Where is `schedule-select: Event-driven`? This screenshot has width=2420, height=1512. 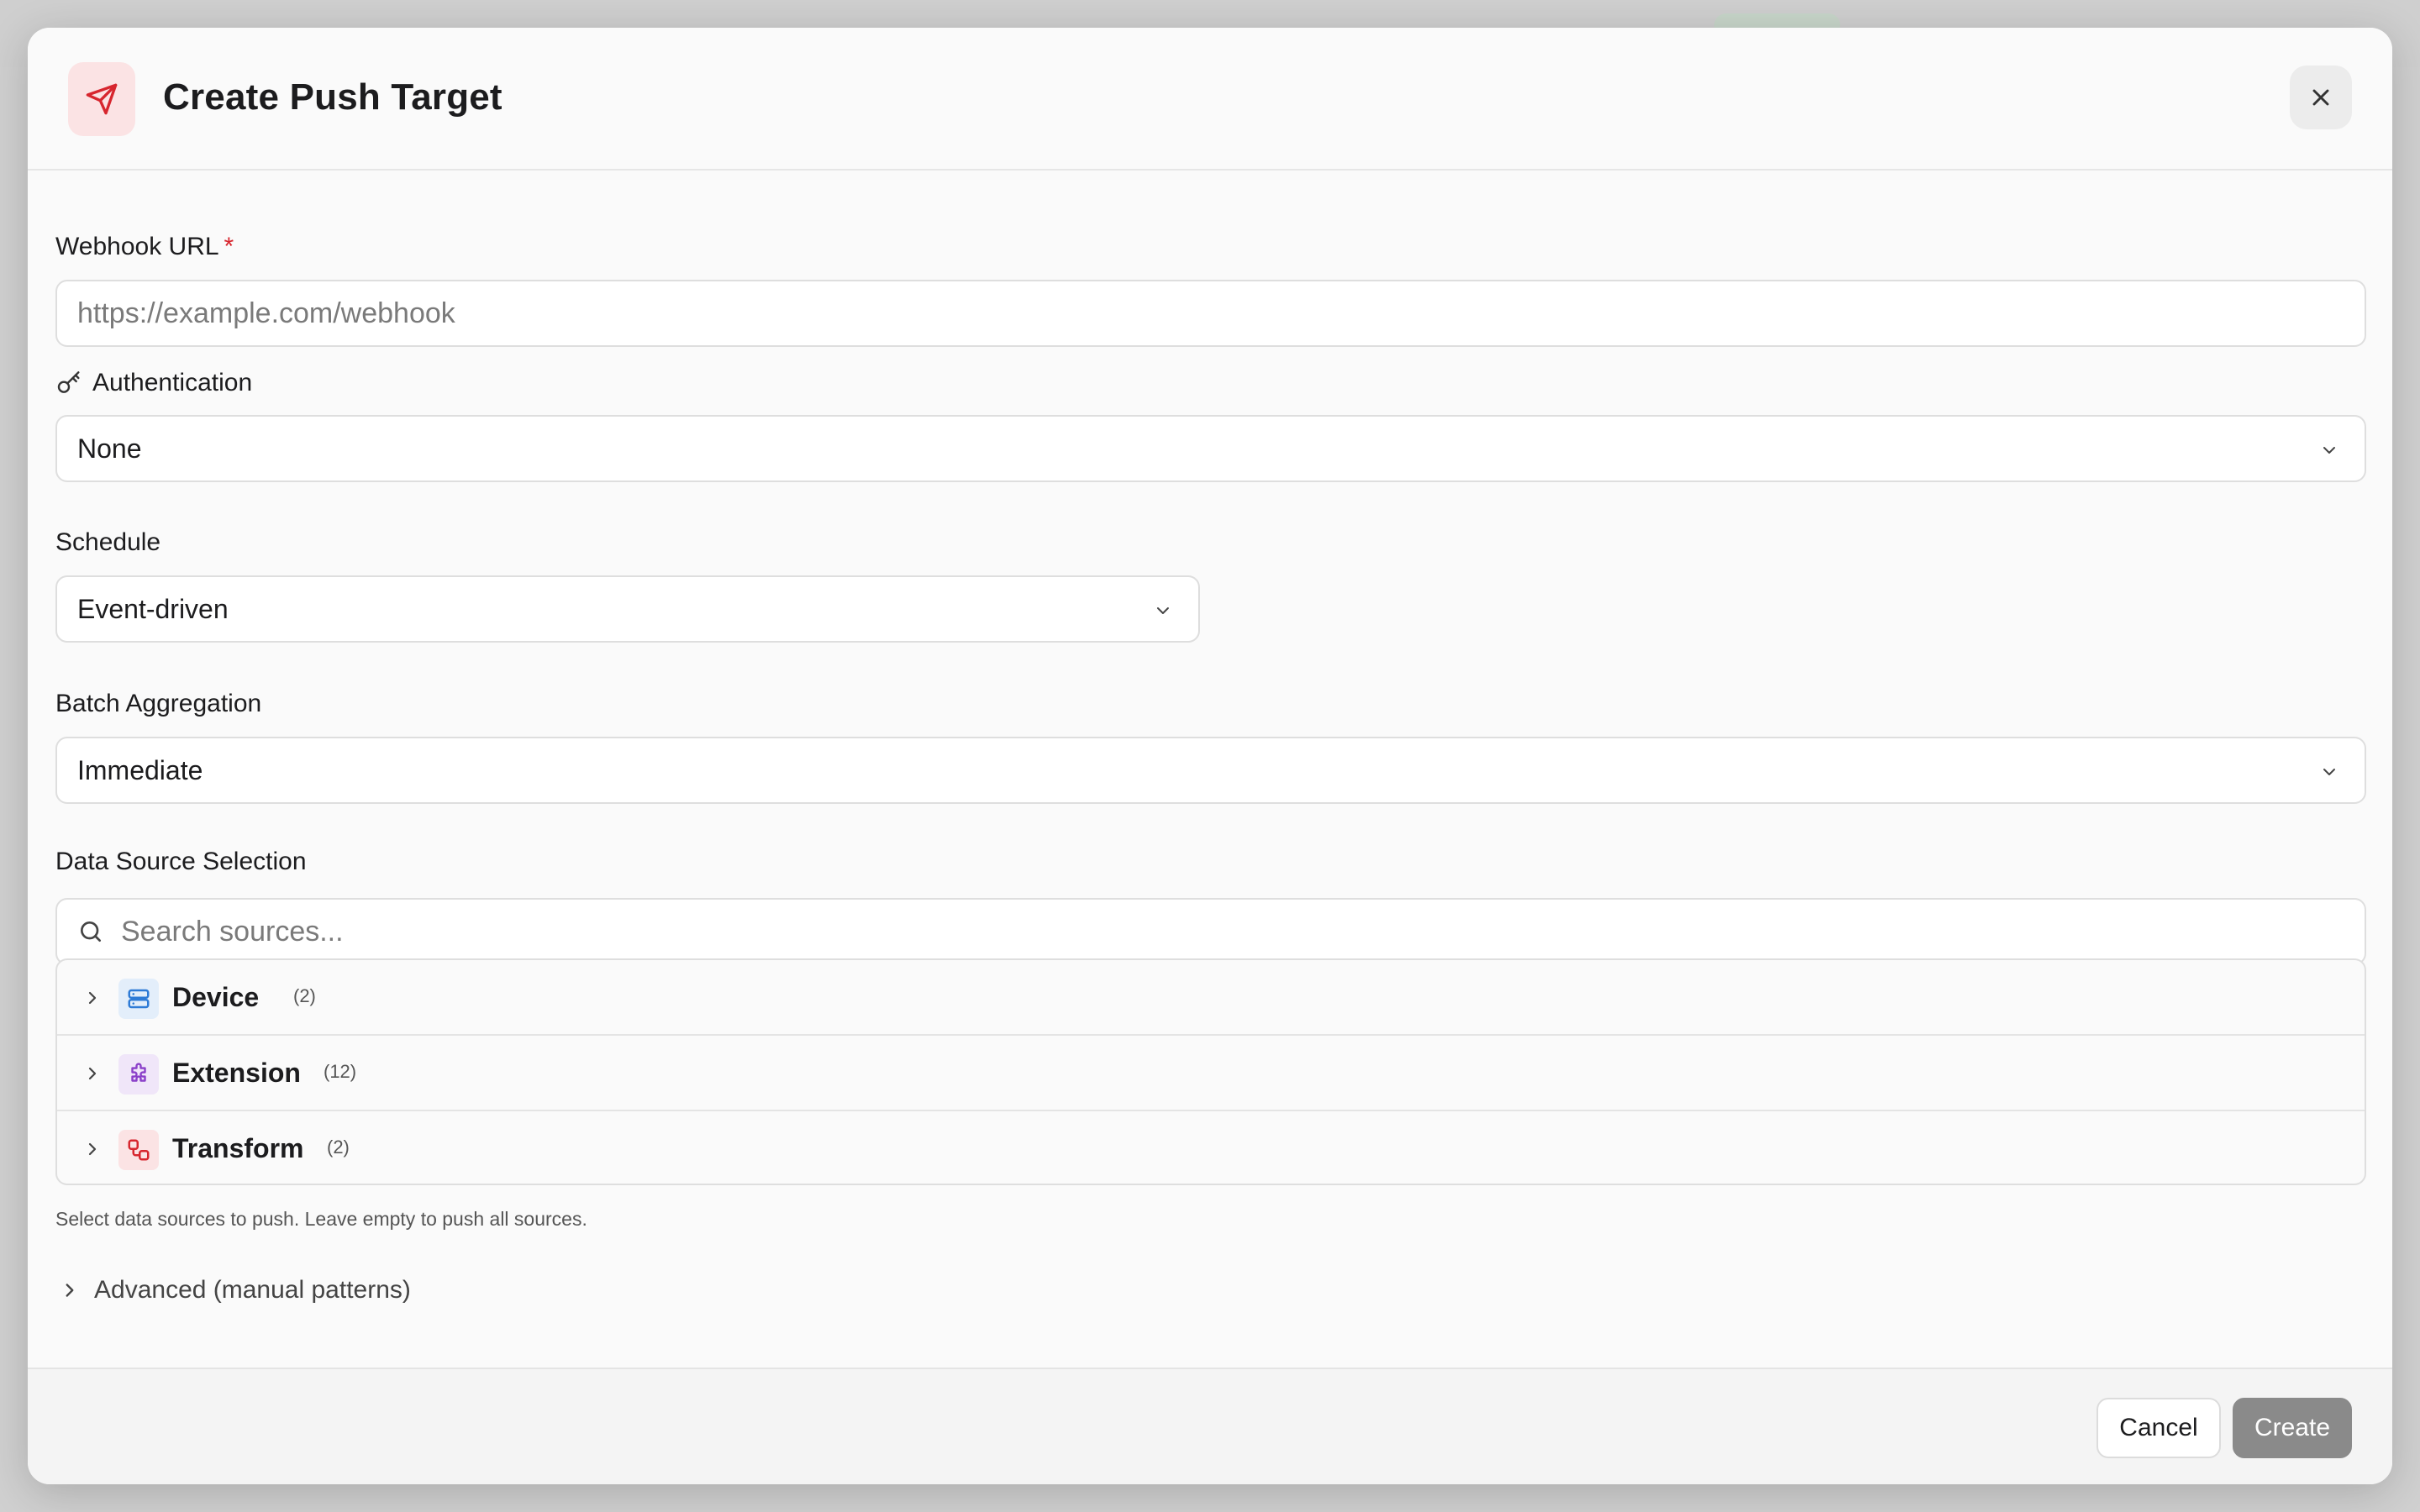
schedule-select: Event-driven is located at coordinates (628, 609).